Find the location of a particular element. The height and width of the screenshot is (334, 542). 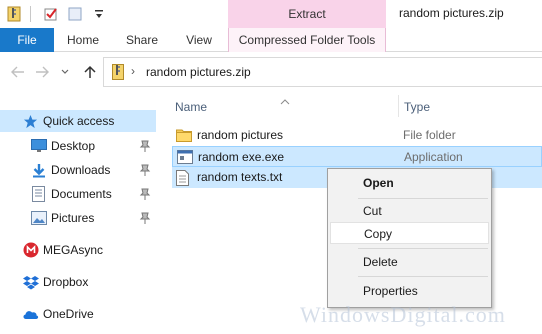

title-bar: Extract random pictures.zip is located at coordinates (271, 14).